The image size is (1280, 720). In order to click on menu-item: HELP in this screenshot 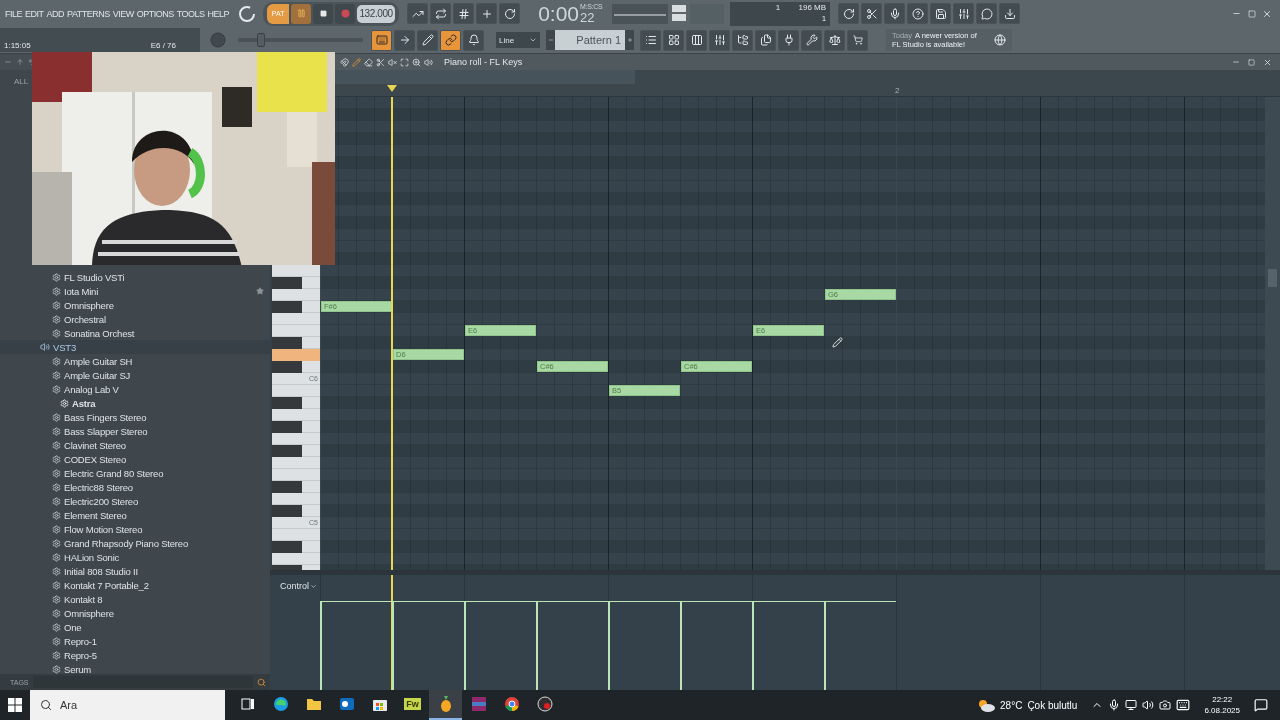, I will do `click(218, 13)`.